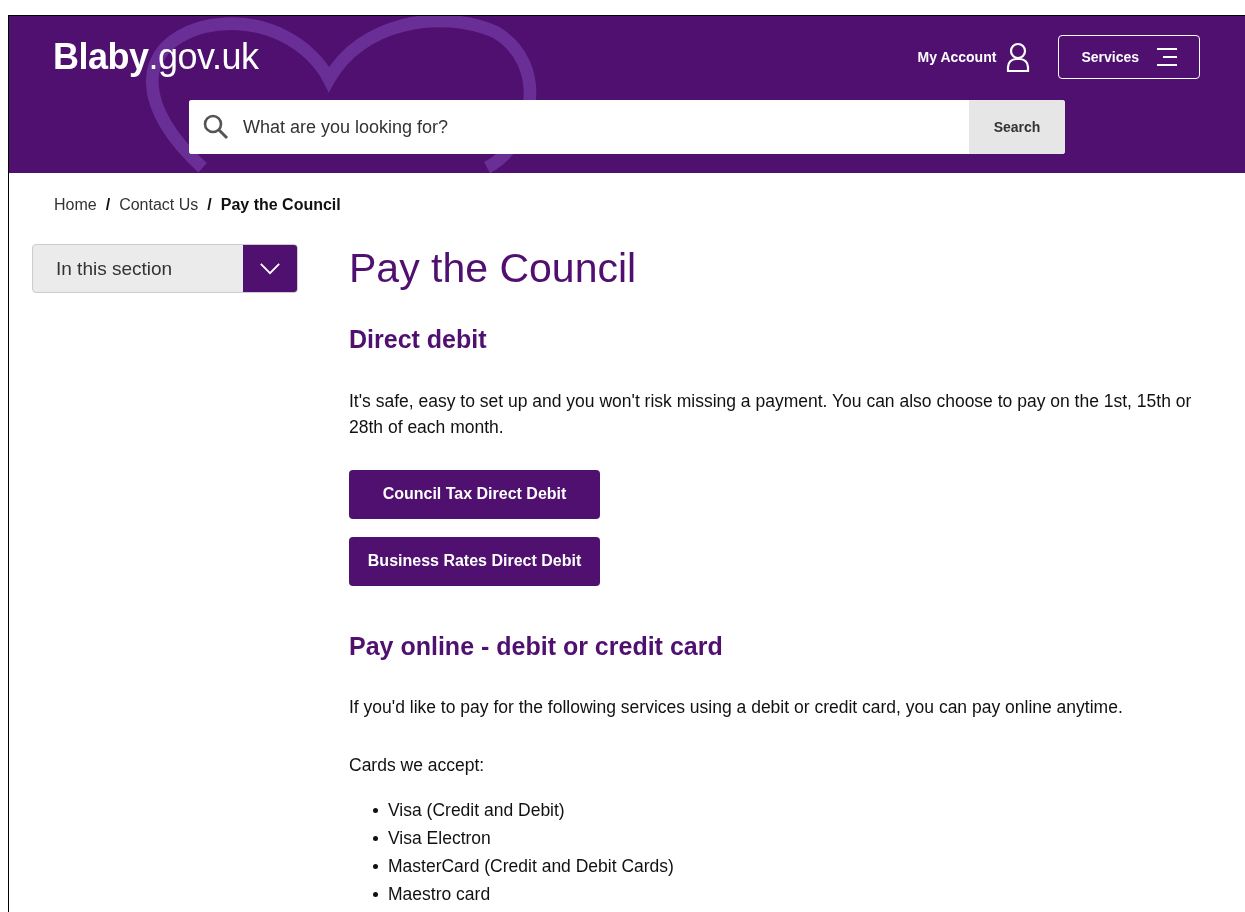 The image size is (1245, 912). Describe the element at coordinates (1017, 127) in the screenshot. I see `search-button: Search` at that location.